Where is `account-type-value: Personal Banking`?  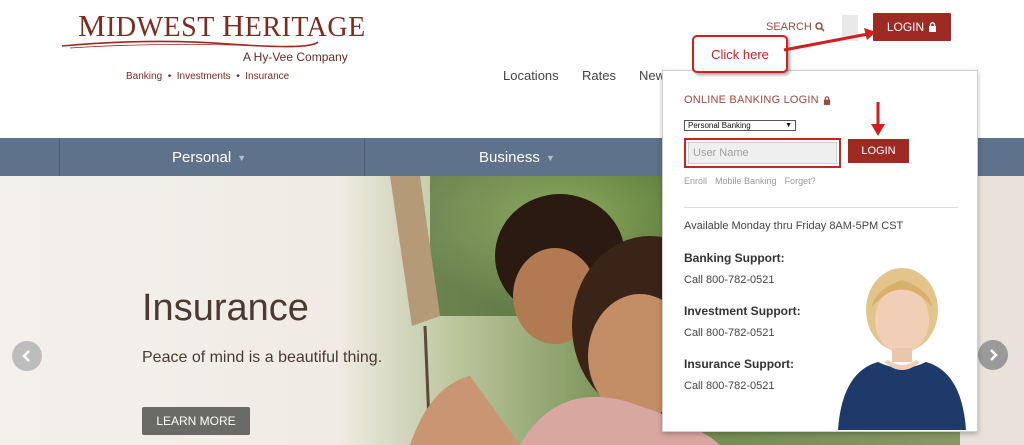
account-type-value: Personal Banking is located at coordinates (719, 125).